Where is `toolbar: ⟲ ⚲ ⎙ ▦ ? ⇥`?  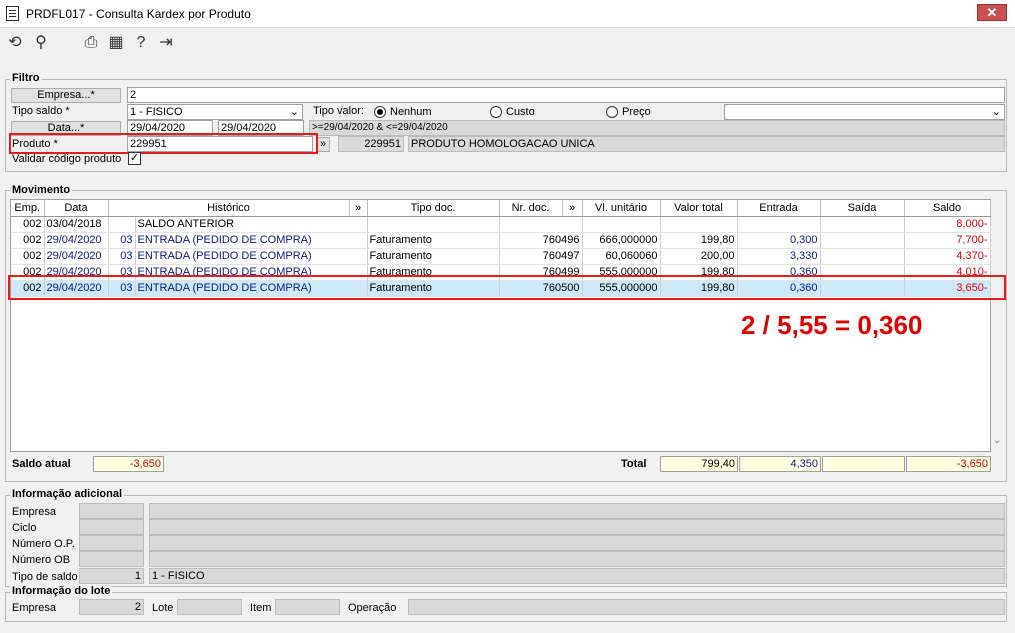 toolbar: ⟲ ⚲ ⎙ ▦ ? ⇥ is located at coordinates (507, 44).